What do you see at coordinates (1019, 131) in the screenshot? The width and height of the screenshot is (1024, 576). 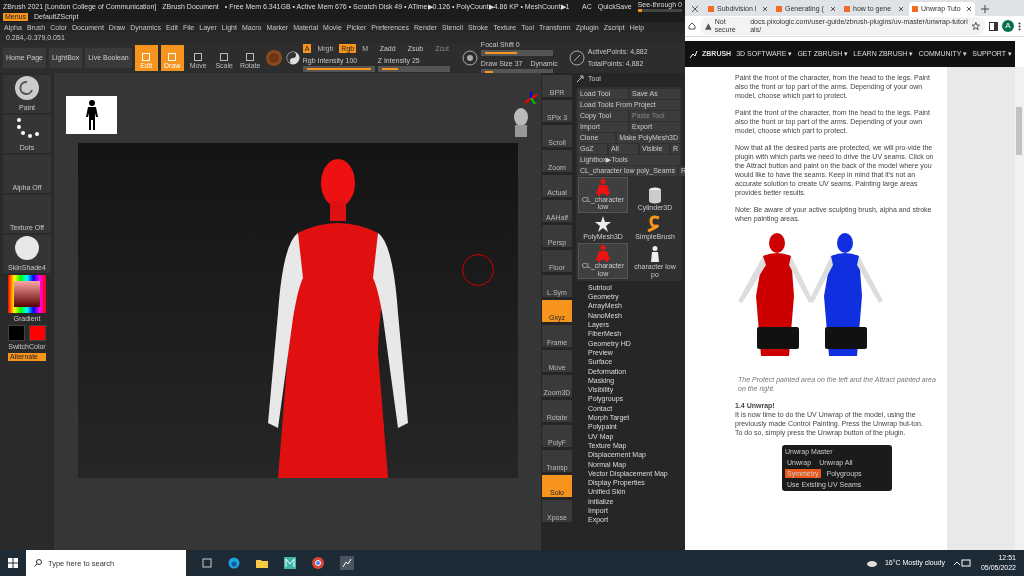 I see `scrollbar-thumb` at bounding box center [1019, 131].